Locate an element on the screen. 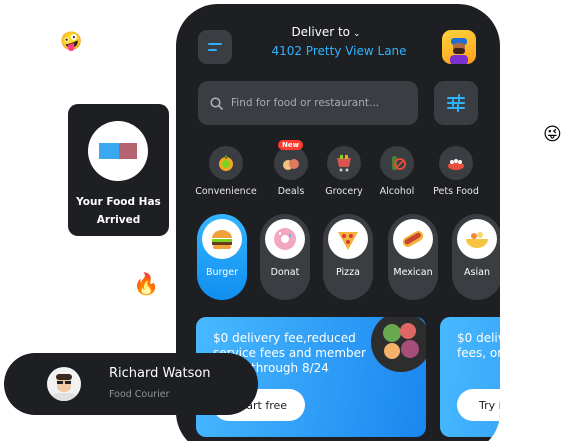  delivery-address: 4102 Pretty View Lane is located at coordinates (339, 51).